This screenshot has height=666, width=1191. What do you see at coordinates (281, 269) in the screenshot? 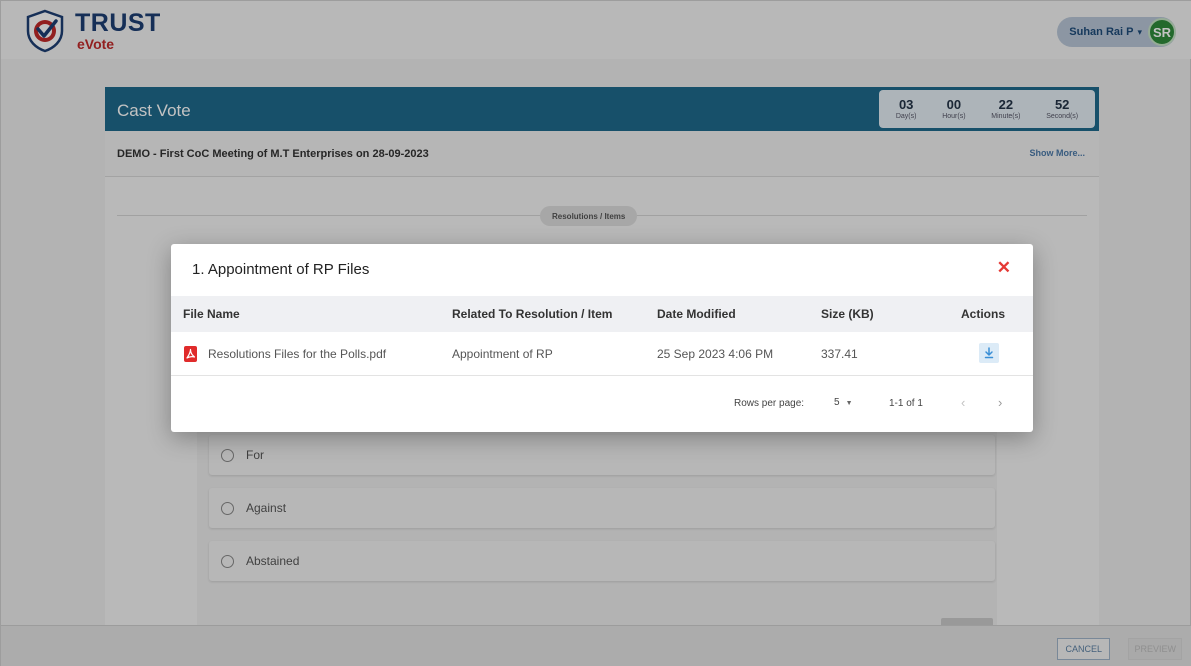
I see `dialog-title: 1. Appointment of RP Files` at bounding box center [281, 269].